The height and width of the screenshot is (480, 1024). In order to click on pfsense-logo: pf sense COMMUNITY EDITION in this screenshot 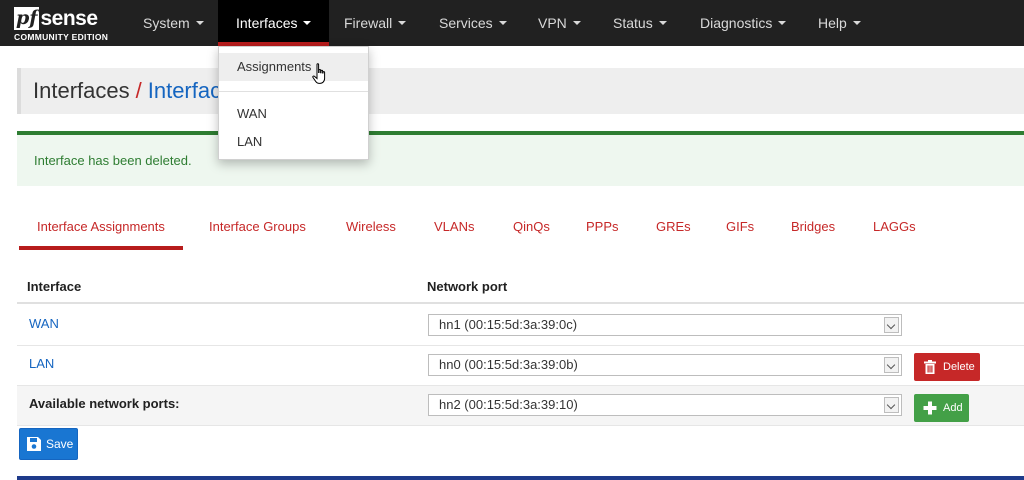, I will do `click(66, 24)`.